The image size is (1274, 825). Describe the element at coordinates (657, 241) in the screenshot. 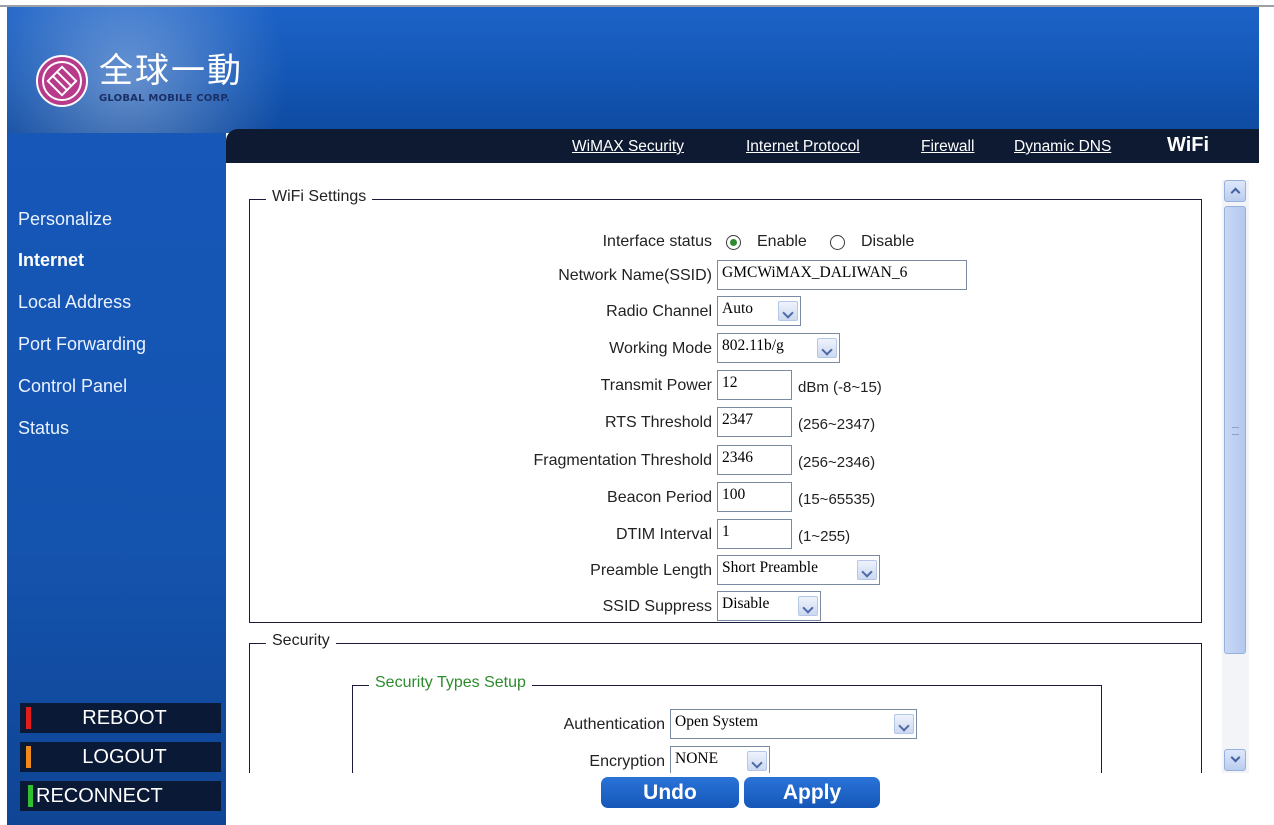

I see `interface-status-label: Interface status` at that location.